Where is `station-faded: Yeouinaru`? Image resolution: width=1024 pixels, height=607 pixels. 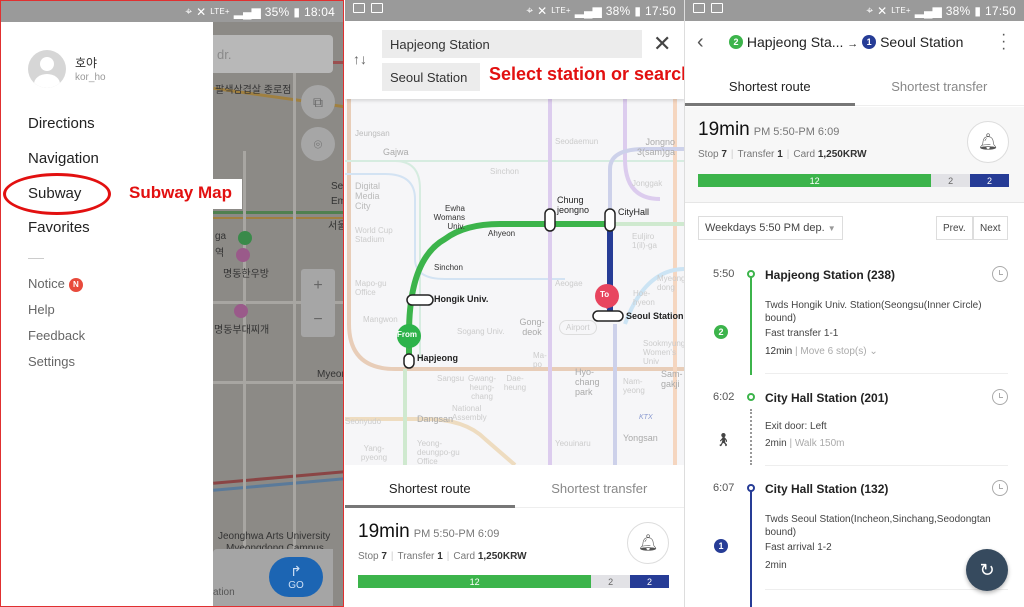 station-faded: Yeouinaru is located at coordinates (573, 443).